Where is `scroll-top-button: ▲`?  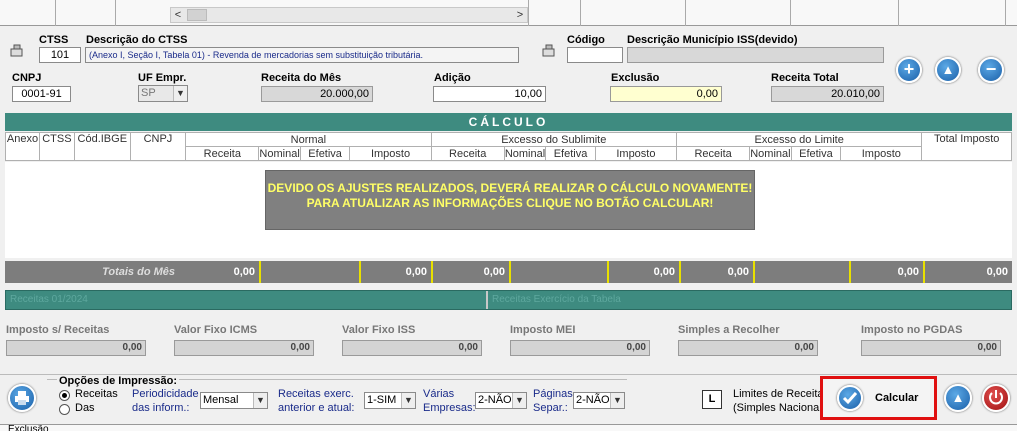 scroll-top-button: ▲ is located at coordinates (958, 398).